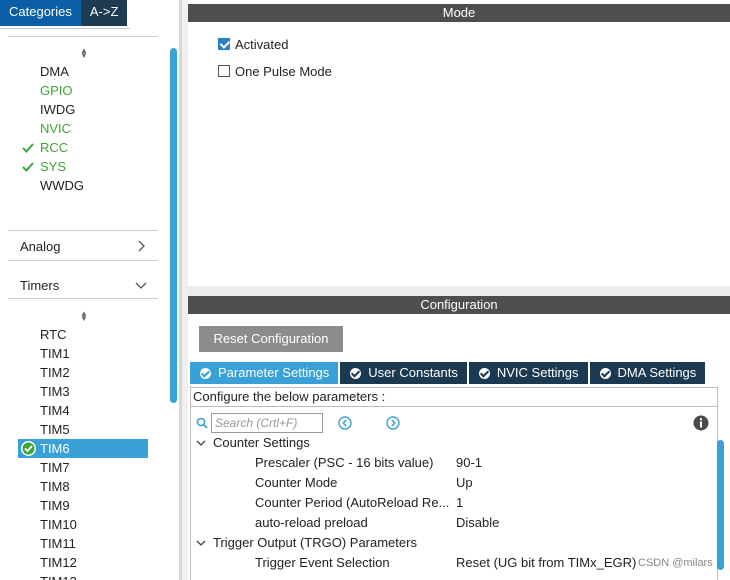 The width and height of the screenshot is (730, 580). What do you see at coordinates (546, 563) in the screenshot?
I see `parameter-value: Reset (UG bit from TIMx_EGR)` at bounding box center [546, 563].